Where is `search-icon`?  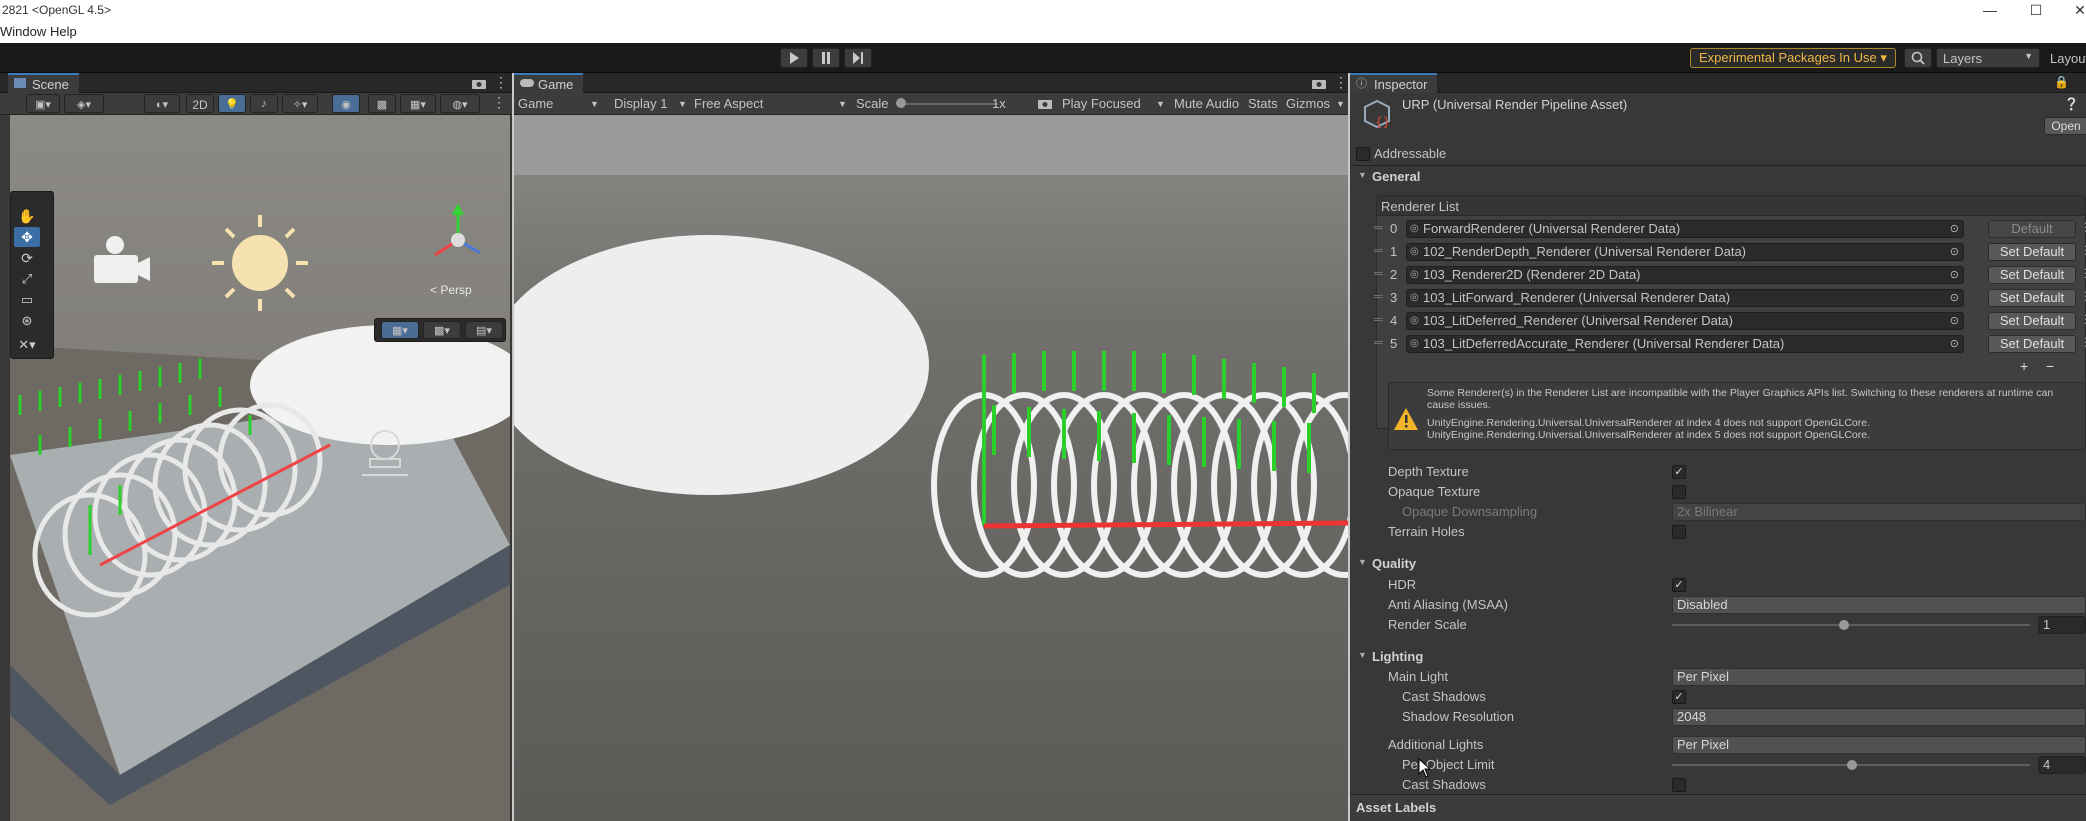
search-icon is located at coordinates (1918, 58).